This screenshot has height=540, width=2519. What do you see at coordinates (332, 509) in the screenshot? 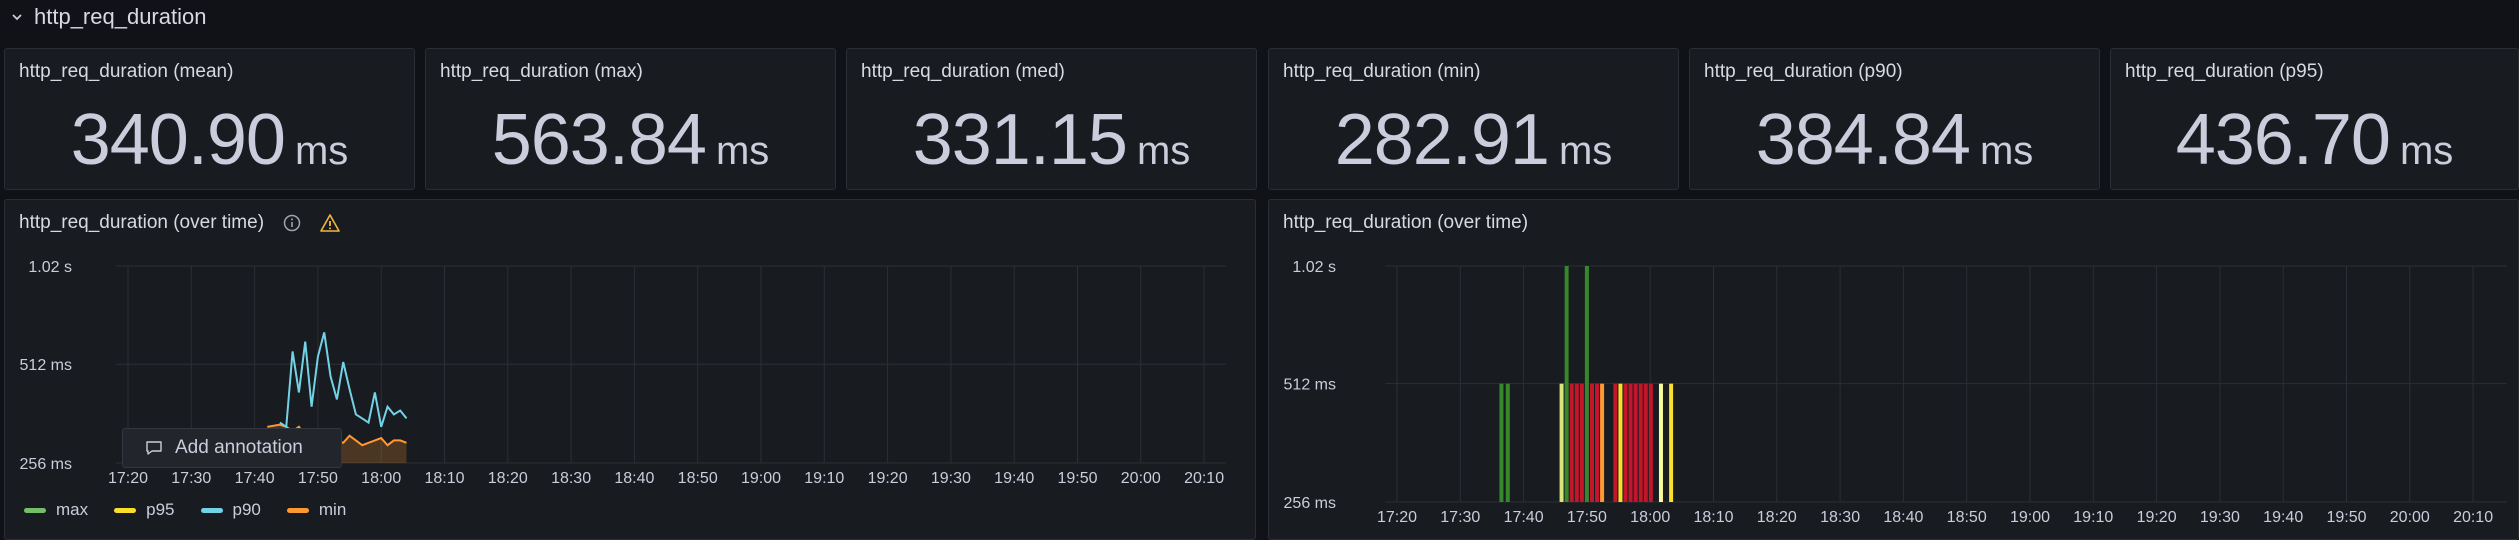
I see `legend-label: min` at bounding box center [332, 509].